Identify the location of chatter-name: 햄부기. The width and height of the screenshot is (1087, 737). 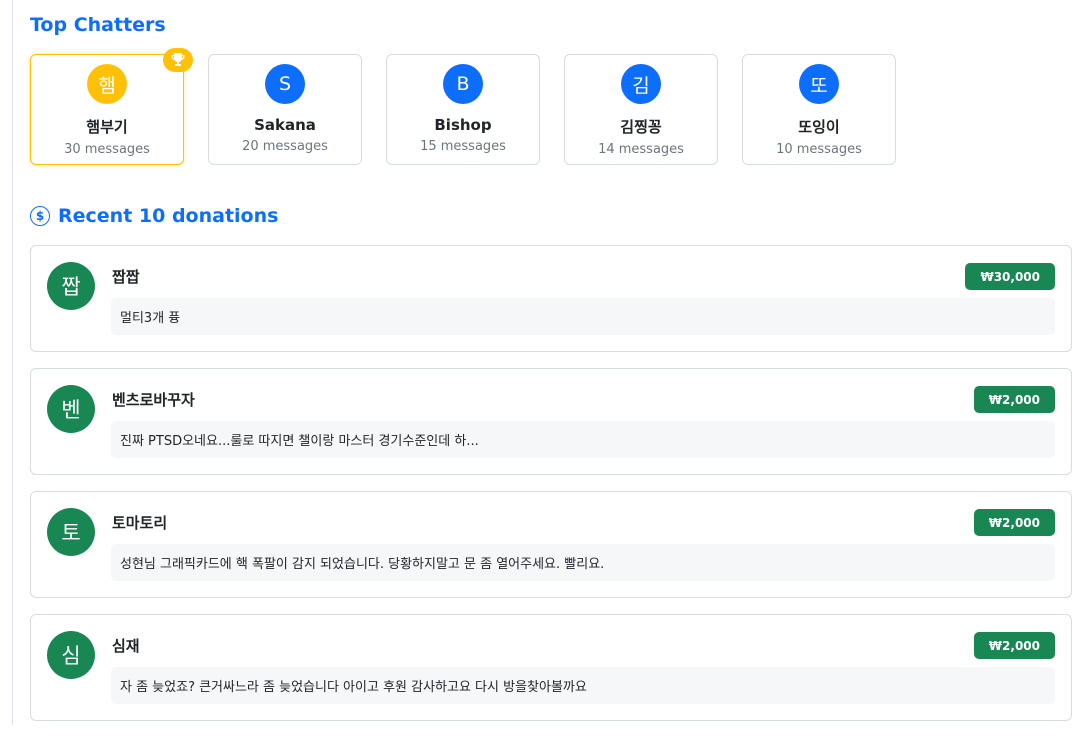
(107, 127).